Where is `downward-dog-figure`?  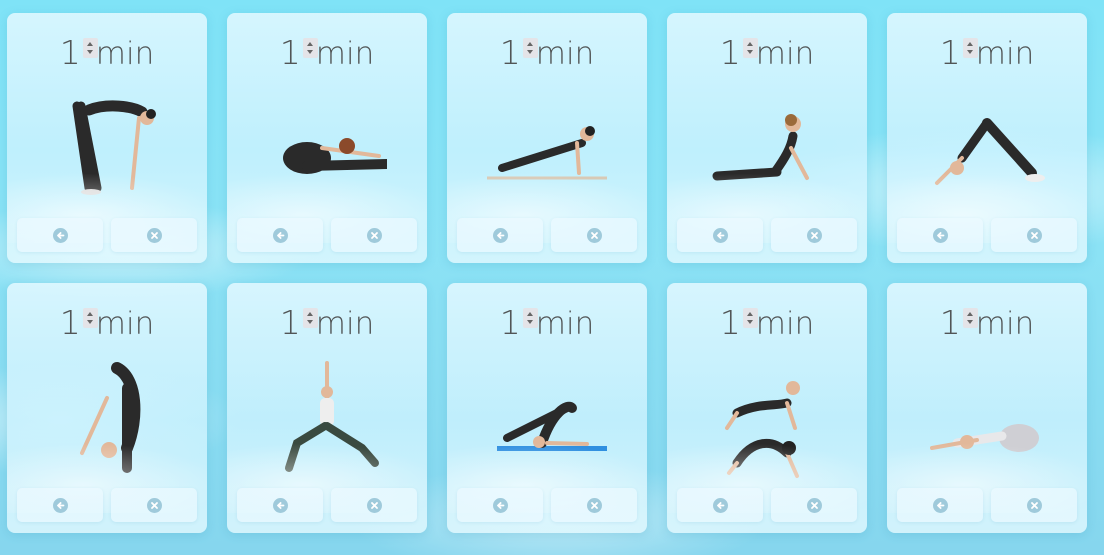
downward-dog-figure is located at coordinates (990, 151).